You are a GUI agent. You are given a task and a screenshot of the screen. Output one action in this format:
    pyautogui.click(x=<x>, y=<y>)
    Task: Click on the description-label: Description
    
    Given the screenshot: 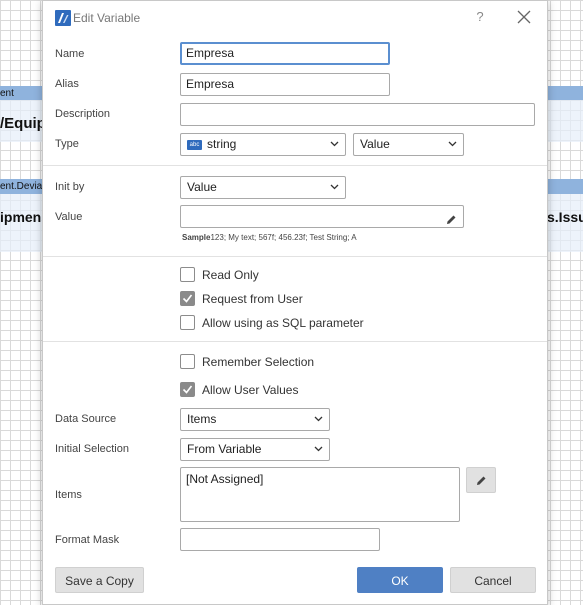 What is the action you would take?
    pyautogui.click(x=83, y=114)
    